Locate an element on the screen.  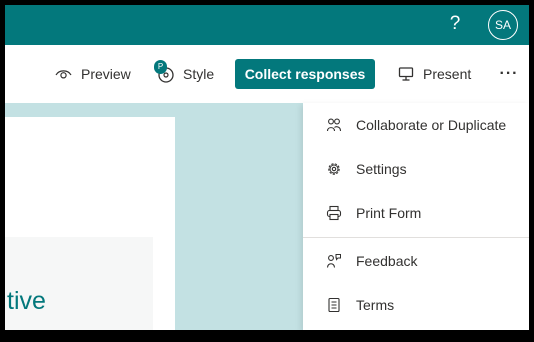
menu-divider is located at coordinates (416, 237).